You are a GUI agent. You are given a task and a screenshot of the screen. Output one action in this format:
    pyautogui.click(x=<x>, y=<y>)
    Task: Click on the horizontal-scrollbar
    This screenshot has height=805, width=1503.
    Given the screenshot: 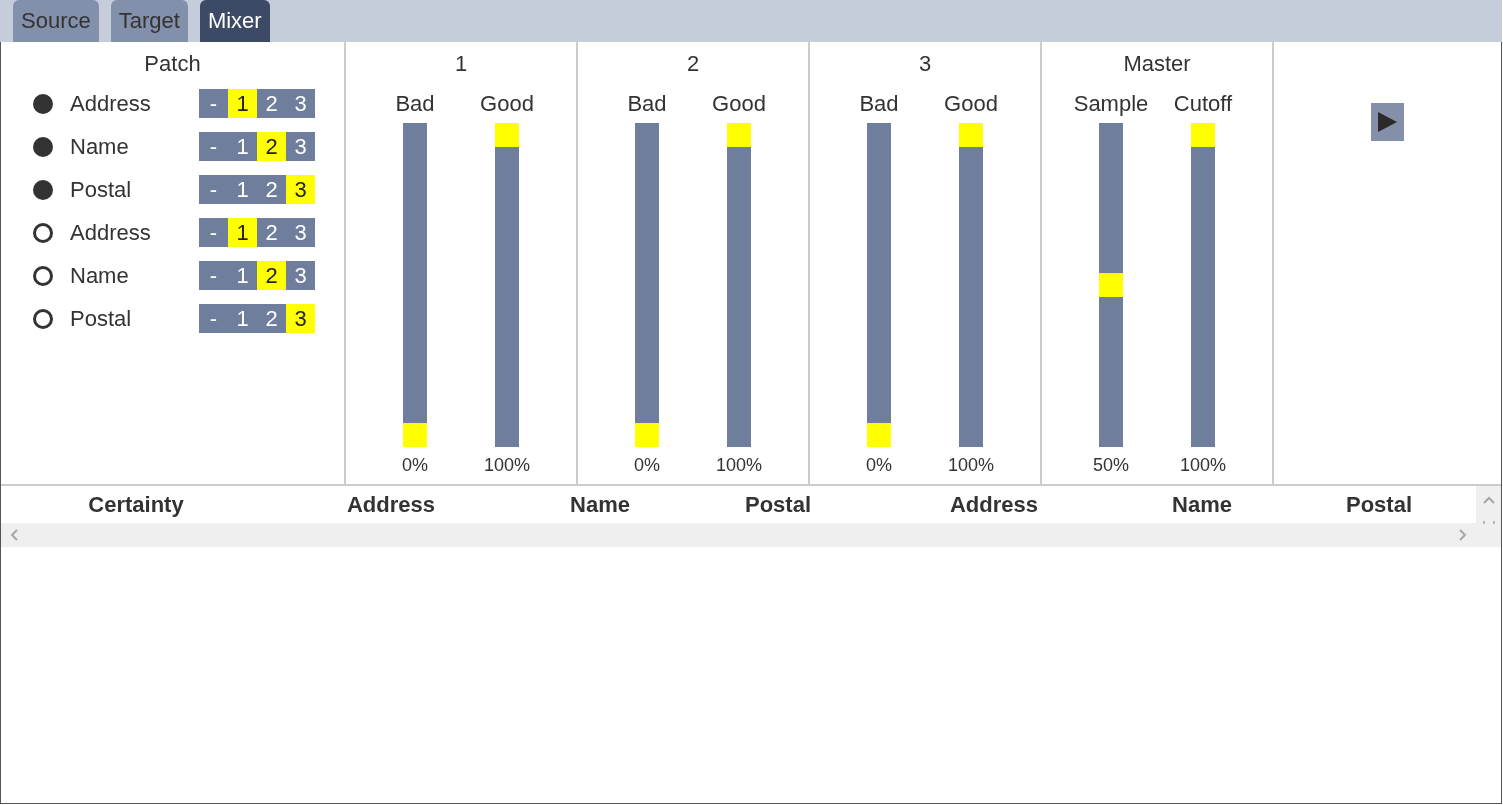 What is the action you would take?
    pyautogui.click(x=738, y=535)
    